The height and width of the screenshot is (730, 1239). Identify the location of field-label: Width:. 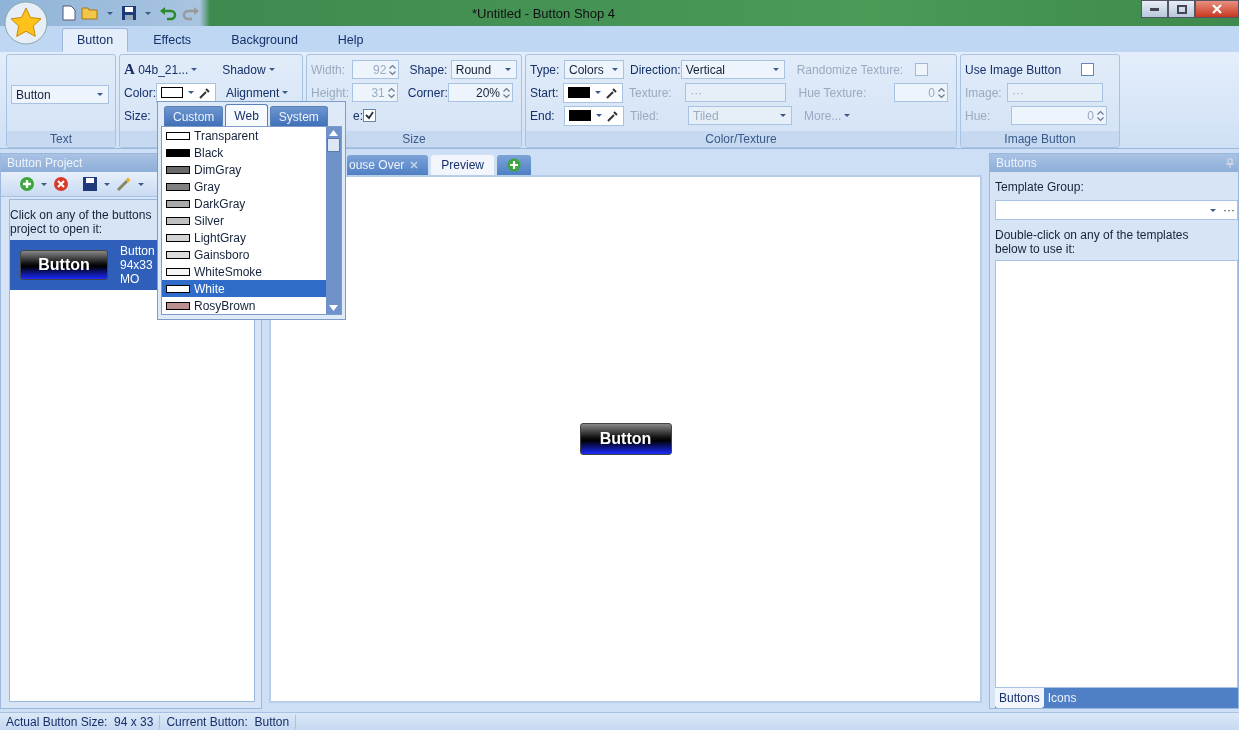
(328, 69).